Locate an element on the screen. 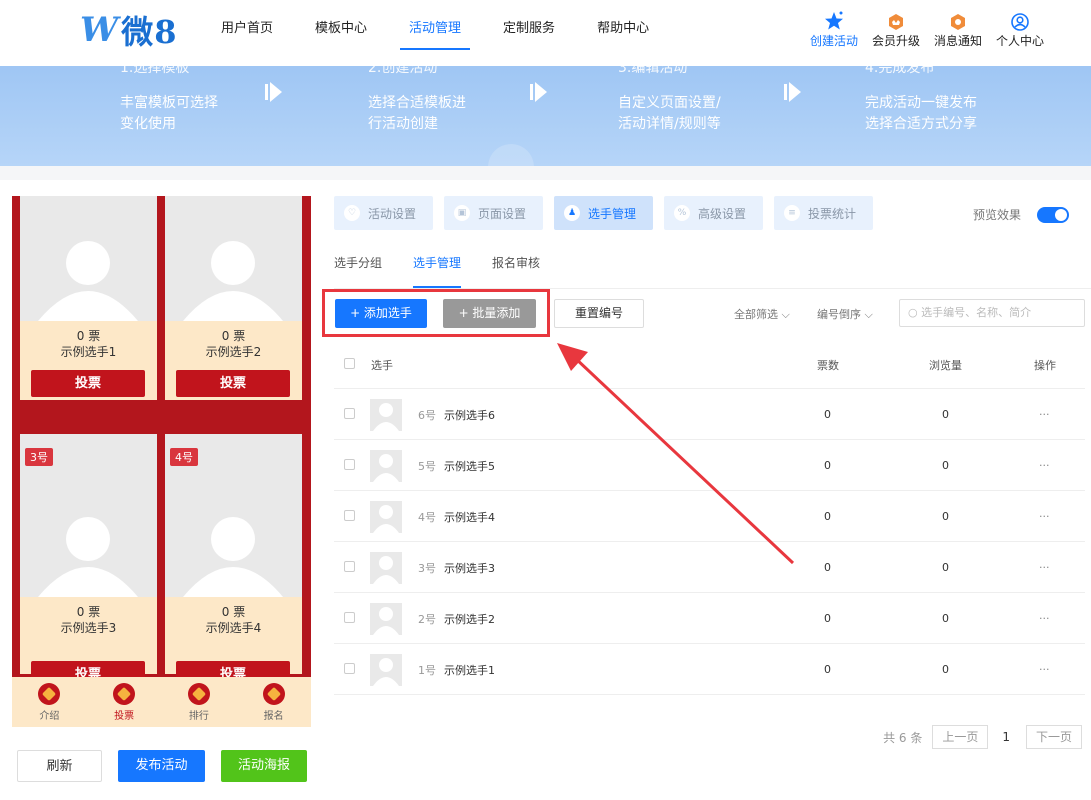  step-desc: 选择合适方式分享 is located at coordinates (921, 124).